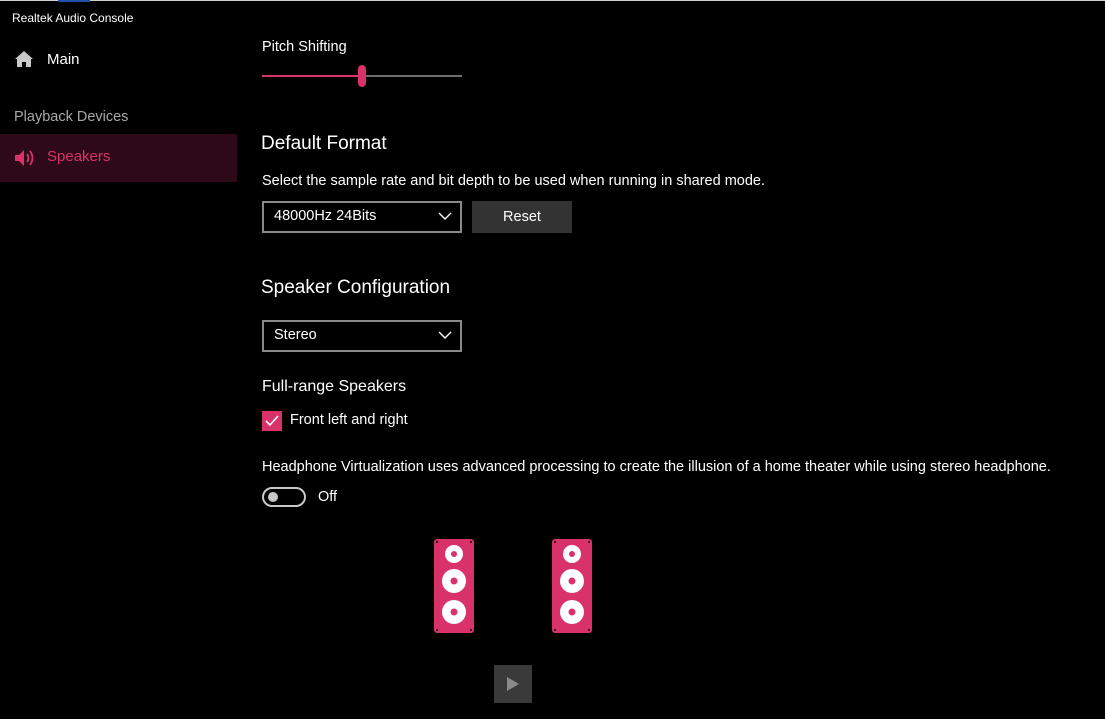 This screenshot has height=719, width=1105. What do you see at coordinates (334, 386) in the screenshot?
I see `full-range-speakers-heading: Full-range Speakers` at bounding box center [334, 386].